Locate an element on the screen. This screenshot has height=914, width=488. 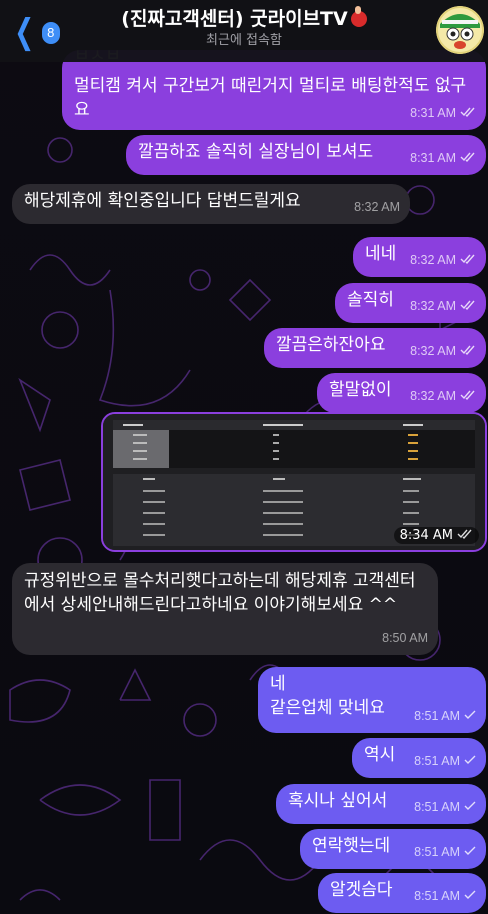
message-bubble-incoming: 해당제휴에 확인중입니다 답변드릴게요 8:32 AM is located at coordinates (211, 204).